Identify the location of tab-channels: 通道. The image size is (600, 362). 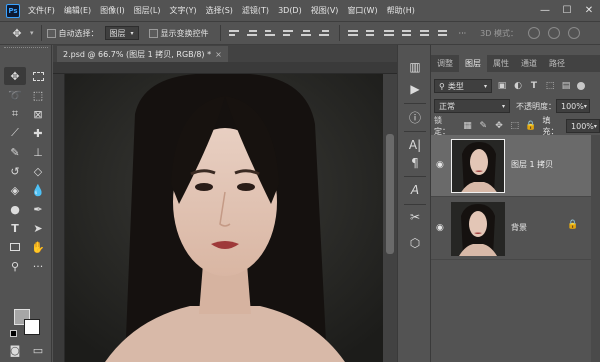
(529, 63).